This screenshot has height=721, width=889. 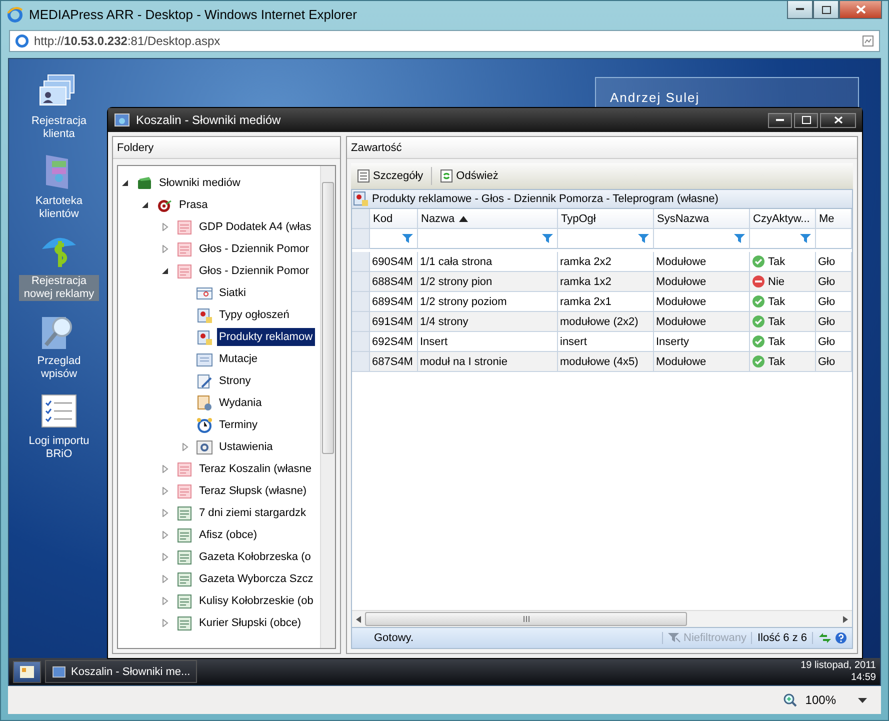 I want to click on page-icon, so click(x=868, y=41).